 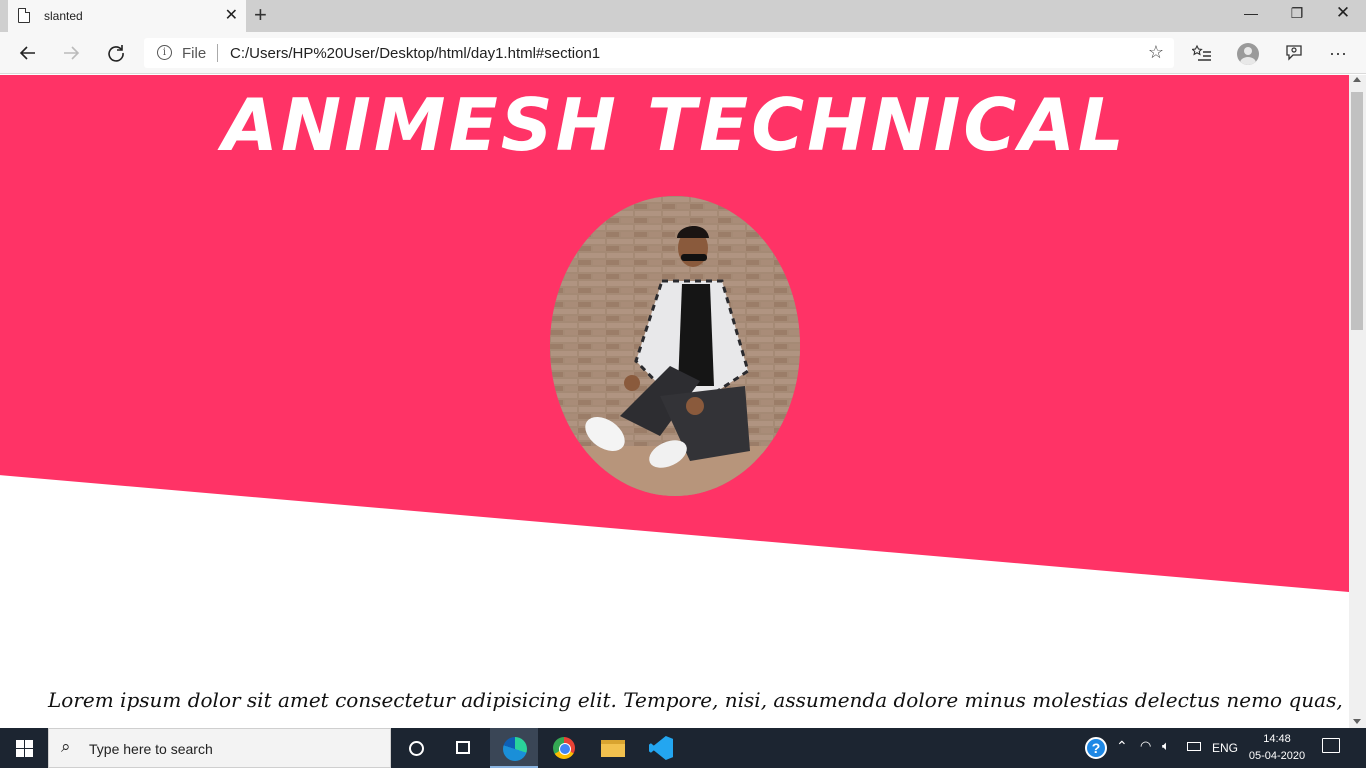 What do you see at coordinates (1251, 15) in the screenshot?
I see `minimize-button: —` at bounding box center [1251, 15].